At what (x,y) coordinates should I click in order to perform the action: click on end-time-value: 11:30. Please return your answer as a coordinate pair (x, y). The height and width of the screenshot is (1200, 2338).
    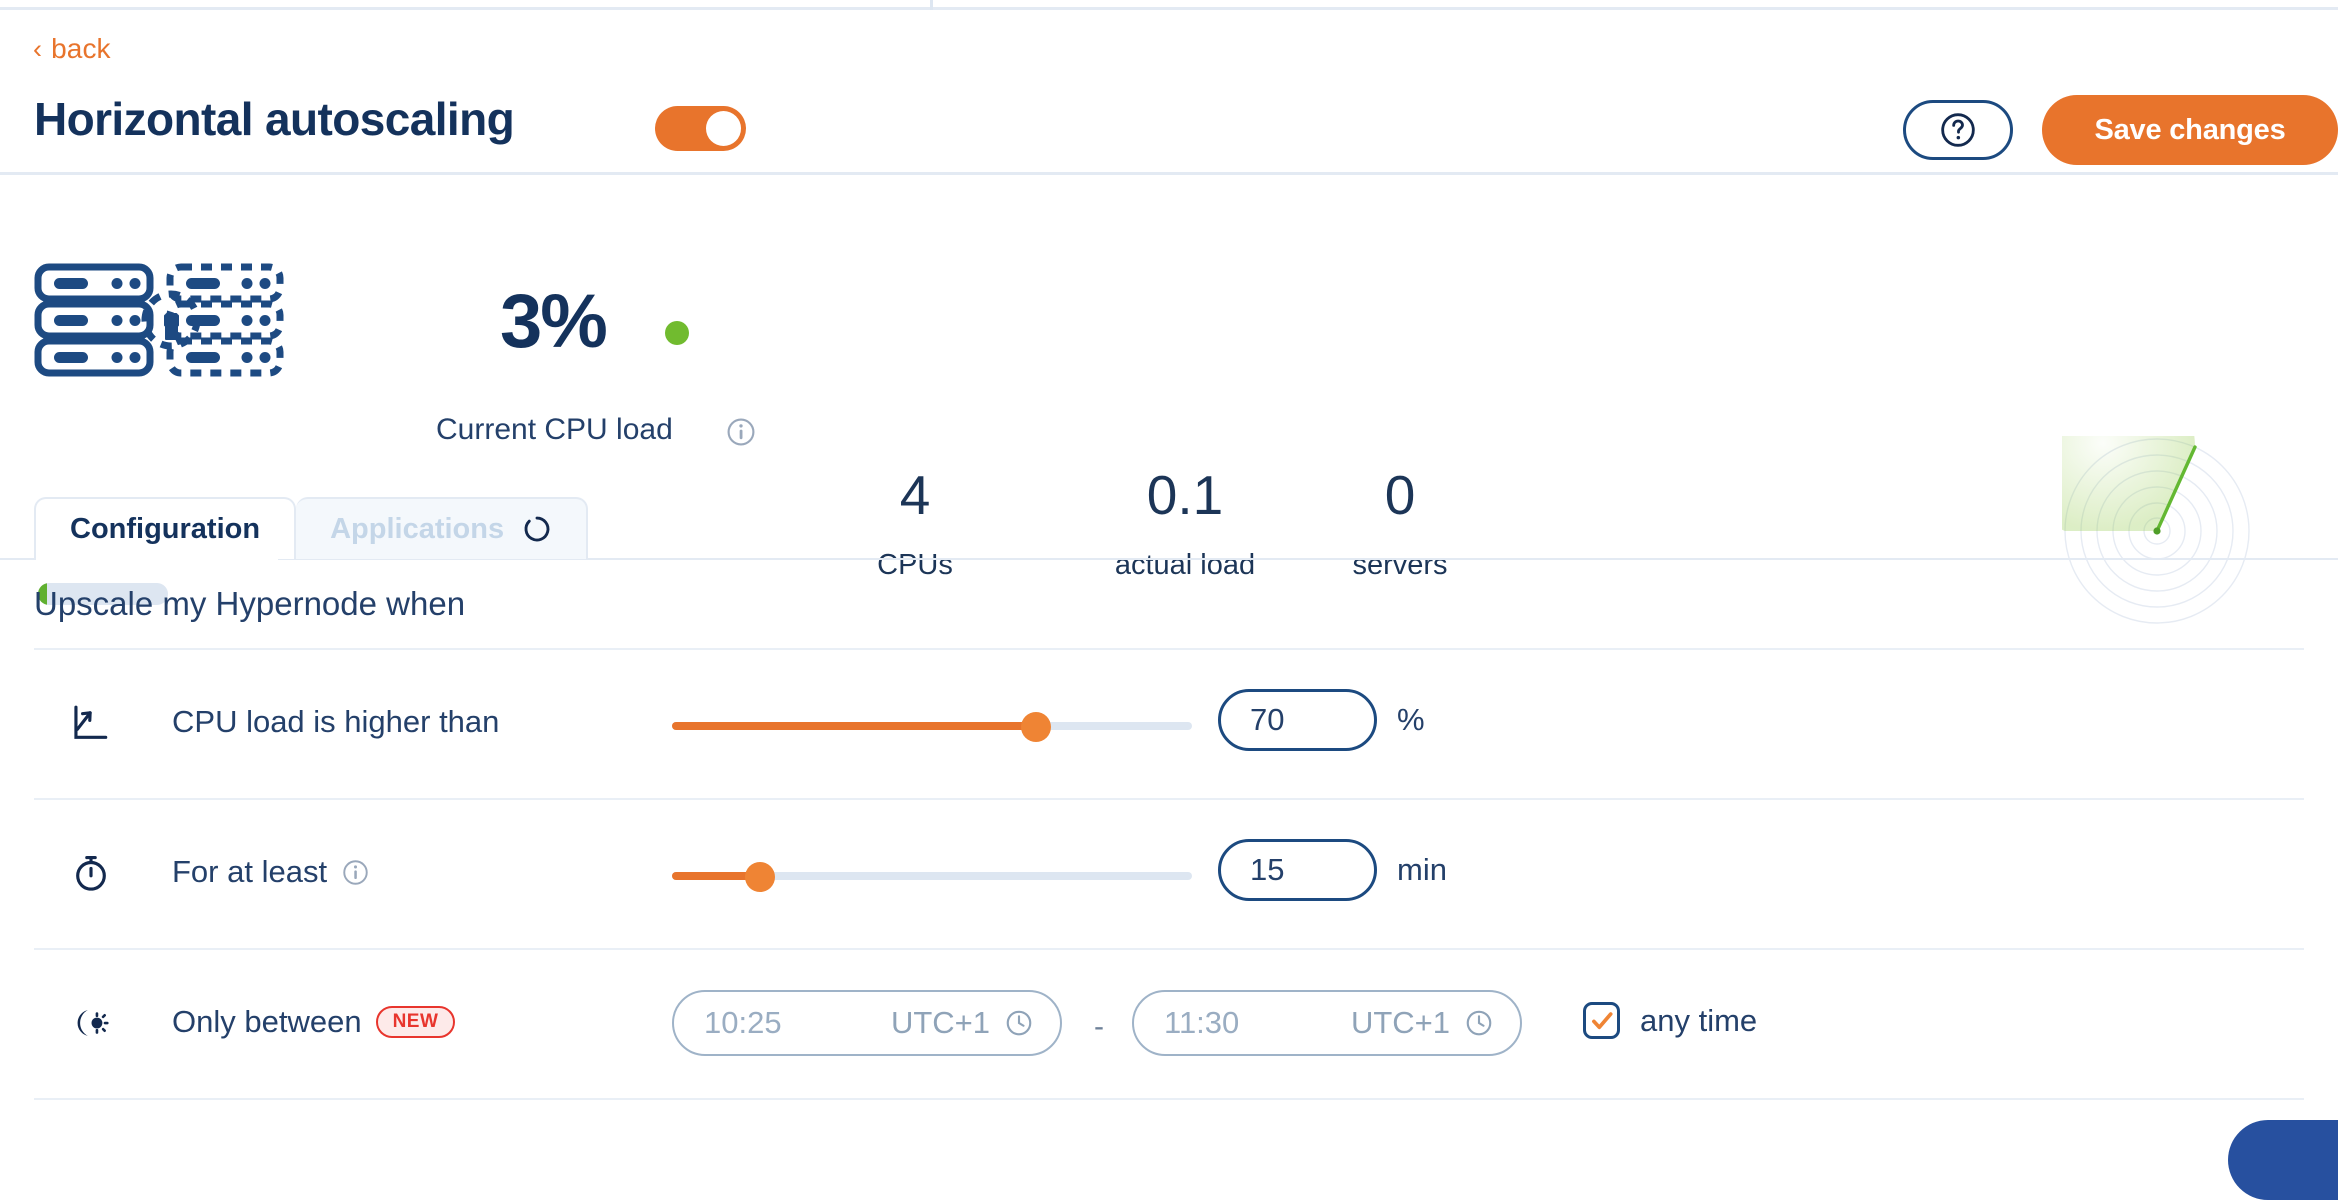
    Looking at the image, I should click on (1202, 1022).